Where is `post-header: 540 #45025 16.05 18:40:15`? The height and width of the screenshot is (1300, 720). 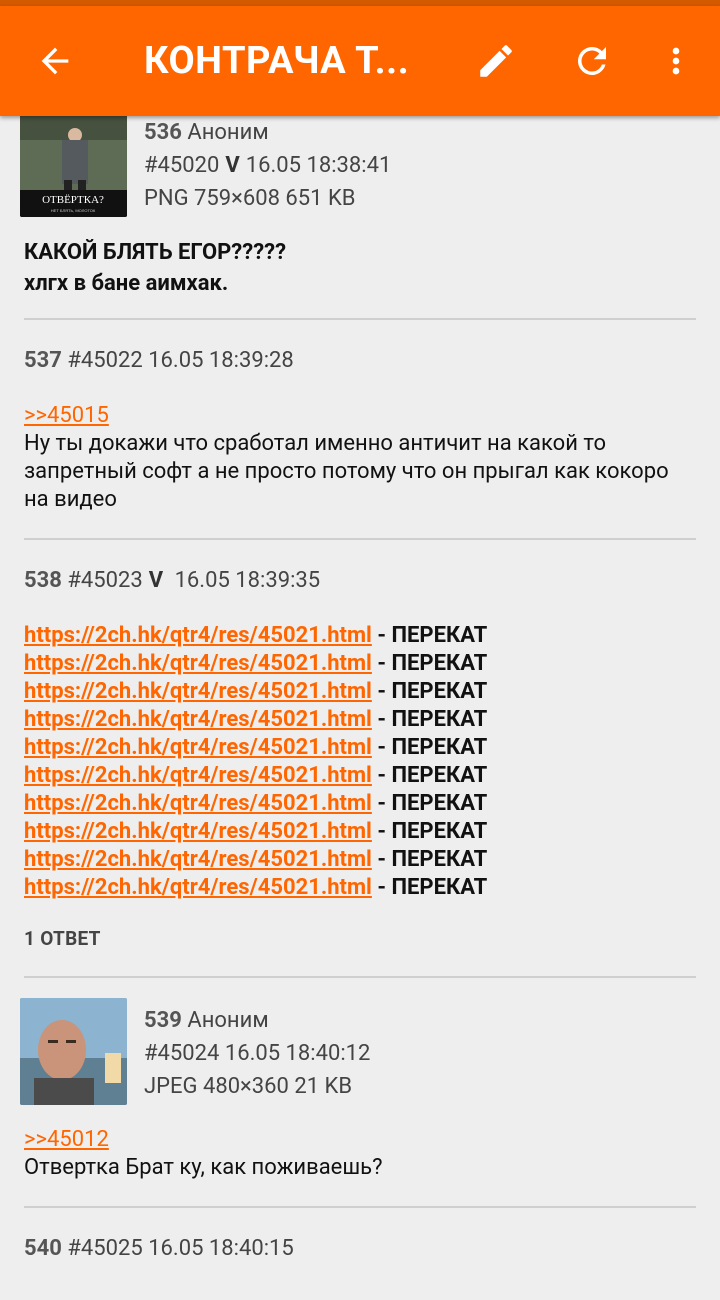 post-header: 540 #45025 16.05 18:40:15 is located at coordinates (159, 1248).